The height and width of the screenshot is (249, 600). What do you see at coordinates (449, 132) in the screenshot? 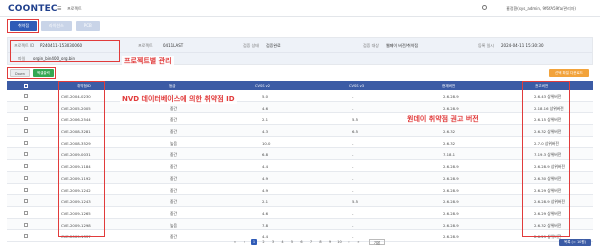
I see `cell-current-version: 2.6.32` at bounding box center [449, 132].